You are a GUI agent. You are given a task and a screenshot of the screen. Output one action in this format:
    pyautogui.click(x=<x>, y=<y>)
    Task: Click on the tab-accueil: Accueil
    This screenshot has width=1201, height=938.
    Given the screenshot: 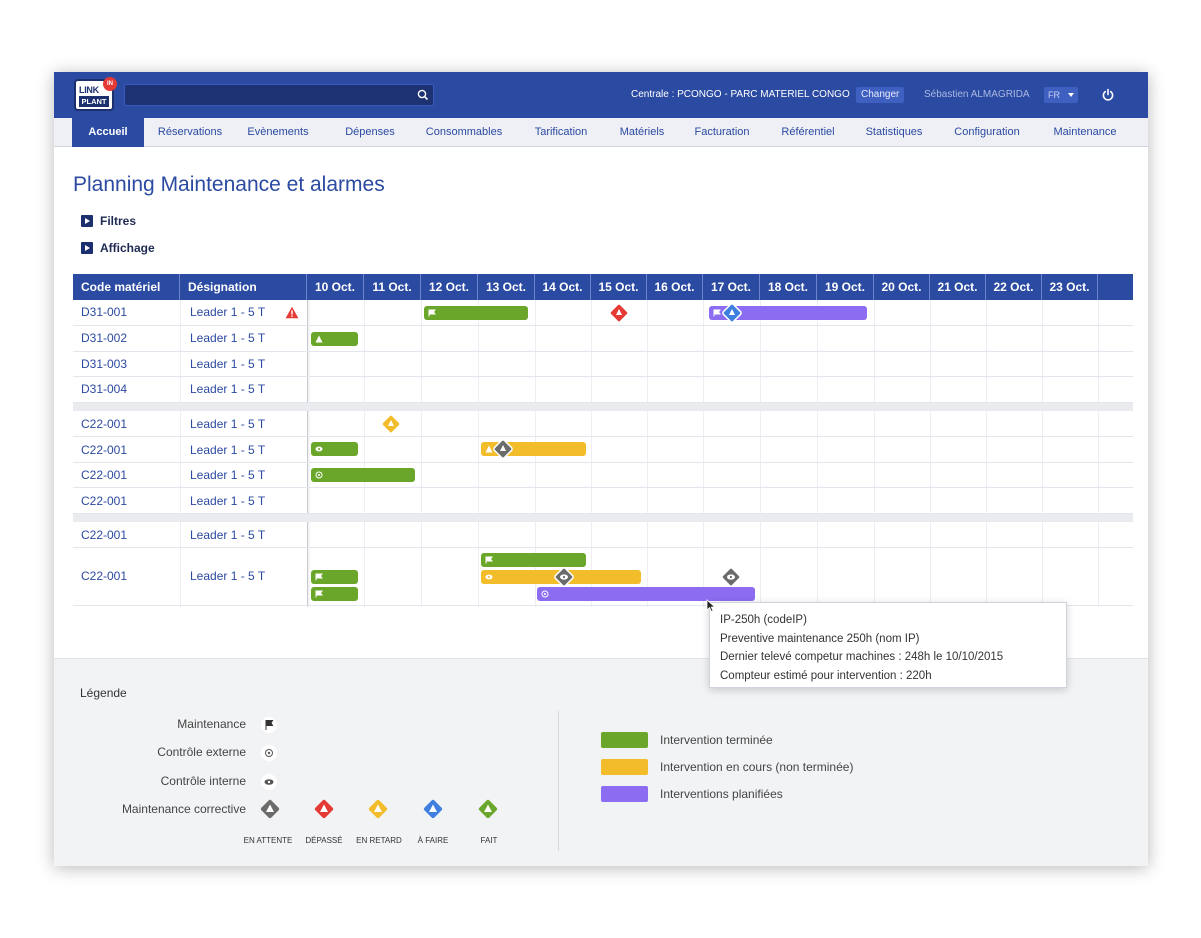 What is the action you would take?
    pyautogui.click(x=108, y=132)
    